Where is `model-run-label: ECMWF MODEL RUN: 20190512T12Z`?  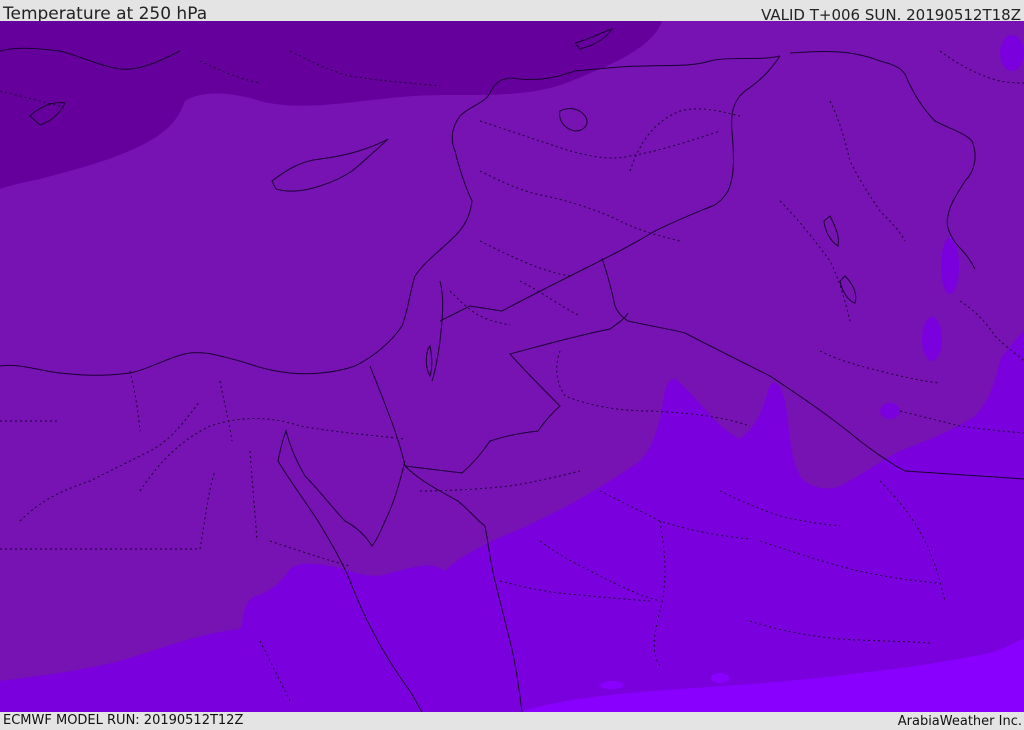
model-run-label: ECMWF MODEL RUN: 20190512T12Z is located at coordinates (123, 720).